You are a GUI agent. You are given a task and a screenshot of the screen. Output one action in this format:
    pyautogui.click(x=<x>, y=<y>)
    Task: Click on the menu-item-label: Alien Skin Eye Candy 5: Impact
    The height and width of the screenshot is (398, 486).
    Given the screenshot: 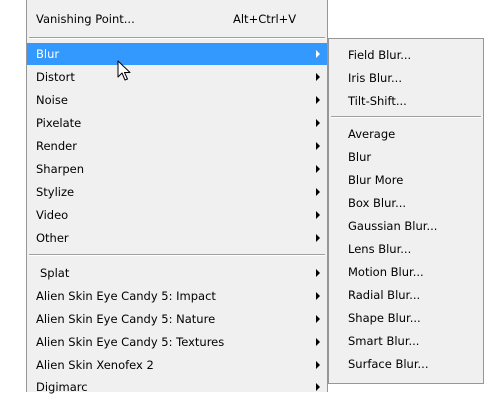 What is the action you would take?
    pyautogui.click(x=126, y=296)
    